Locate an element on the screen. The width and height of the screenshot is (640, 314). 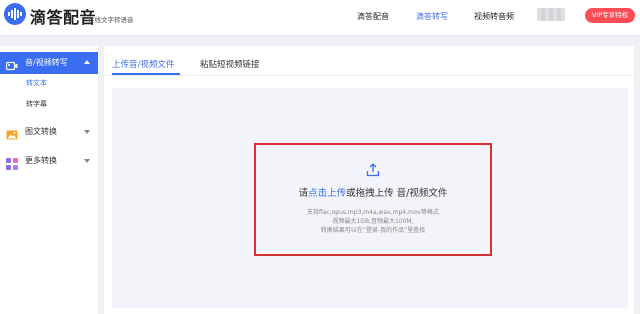
tab-upload-file: 上传音/视频文件 is located at coordinates (143, 64).